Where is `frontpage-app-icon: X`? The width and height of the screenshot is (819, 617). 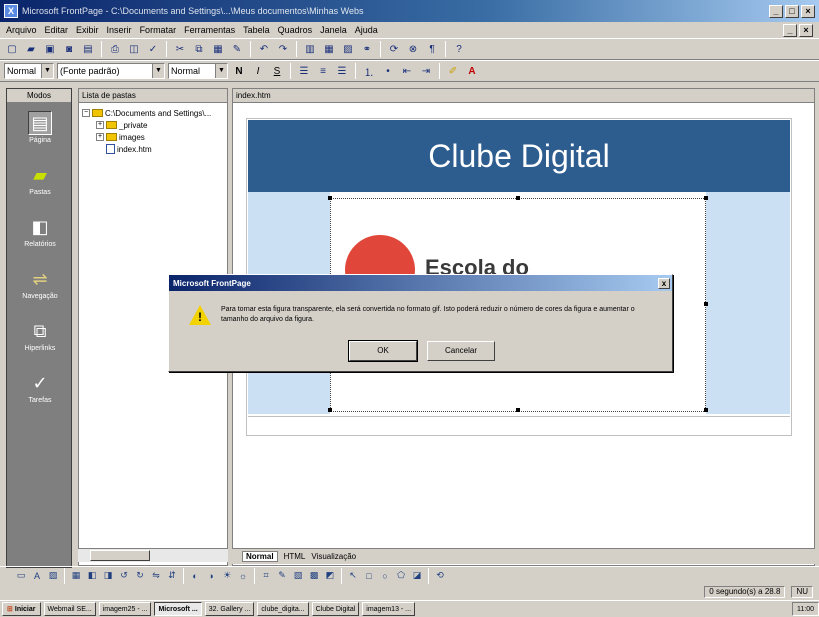 frontpage-app-icon: X is located at coordinates (11, 11).